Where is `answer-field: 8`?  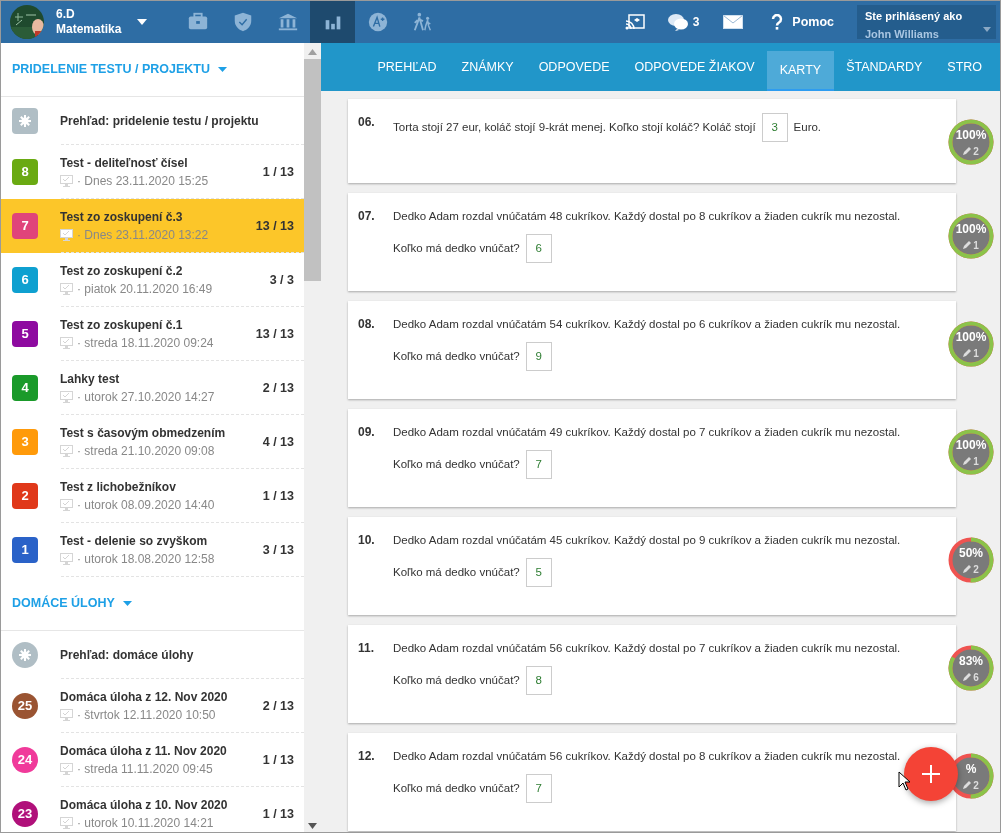
answer-field: 8 is located at coordinates (538, 680).